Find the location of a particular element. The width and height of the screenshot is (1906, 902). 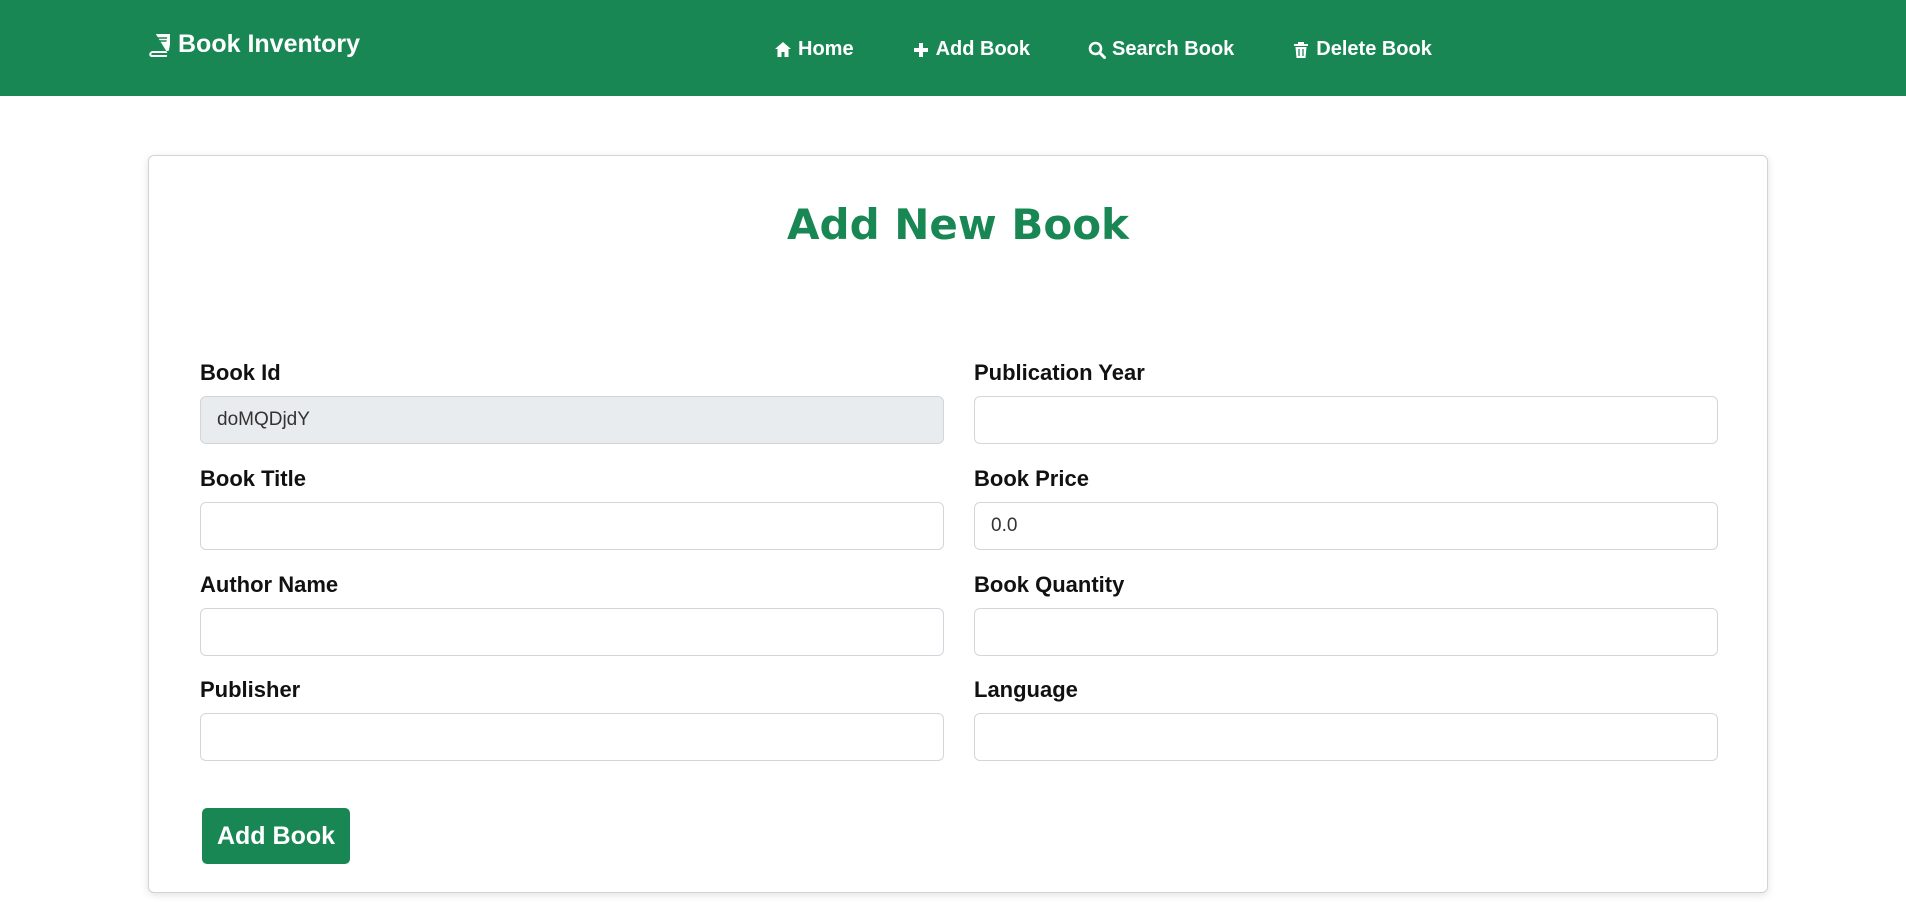

book-price-input is located at coordinates (1346, 526).